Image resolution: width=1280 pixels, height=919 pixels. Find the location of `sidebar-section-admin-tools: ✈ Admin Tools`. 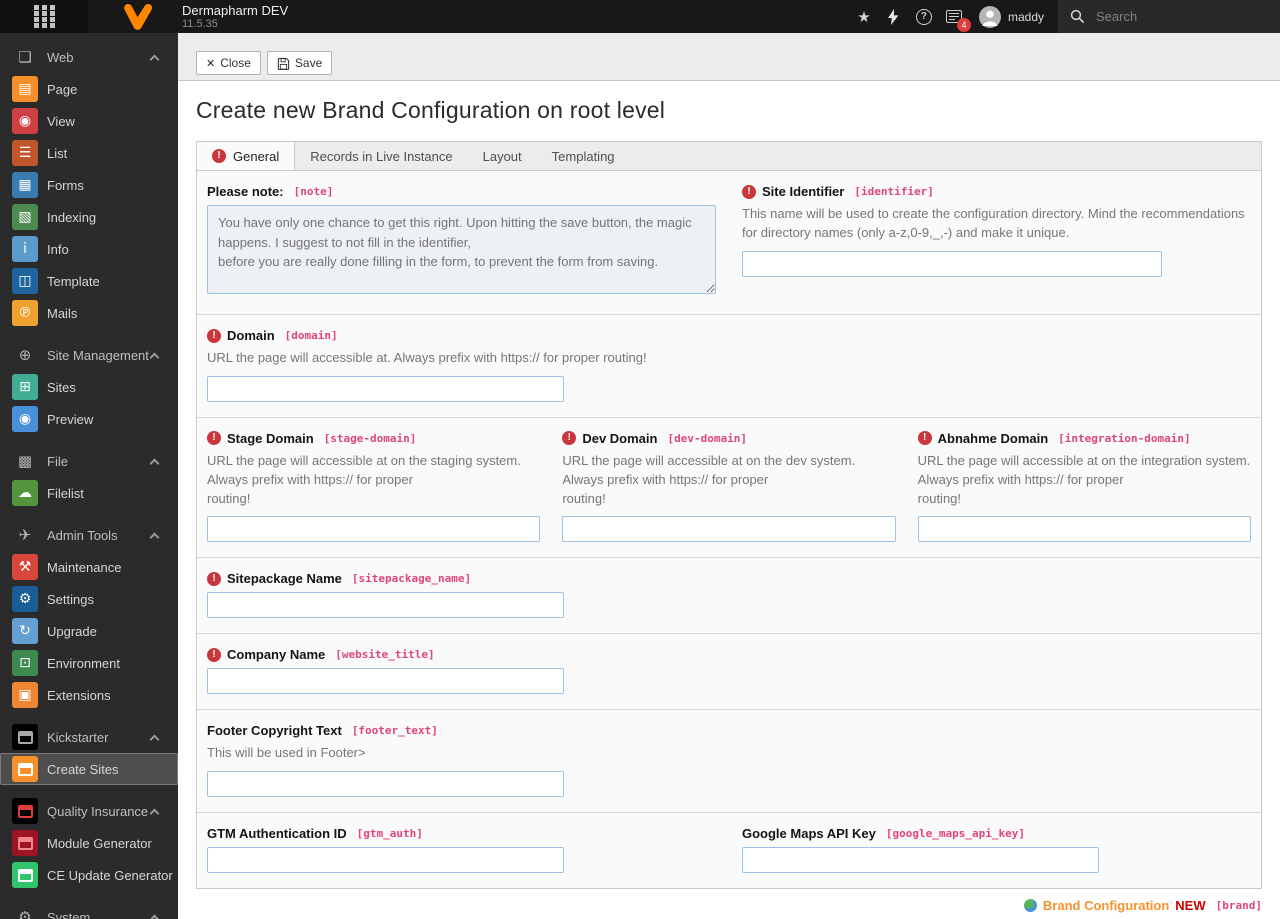

sidebar-section-admin-tools: ✈ Admin Tools is located at coordinates (89, 535).